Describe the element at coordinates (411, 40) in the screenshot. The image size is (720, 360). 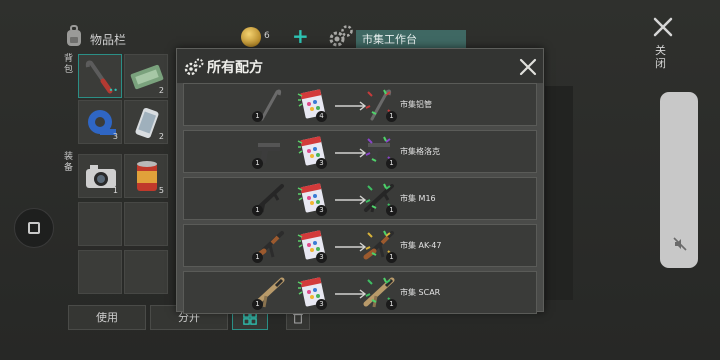
I see `workbench-selector: 市集工作台` at that location.